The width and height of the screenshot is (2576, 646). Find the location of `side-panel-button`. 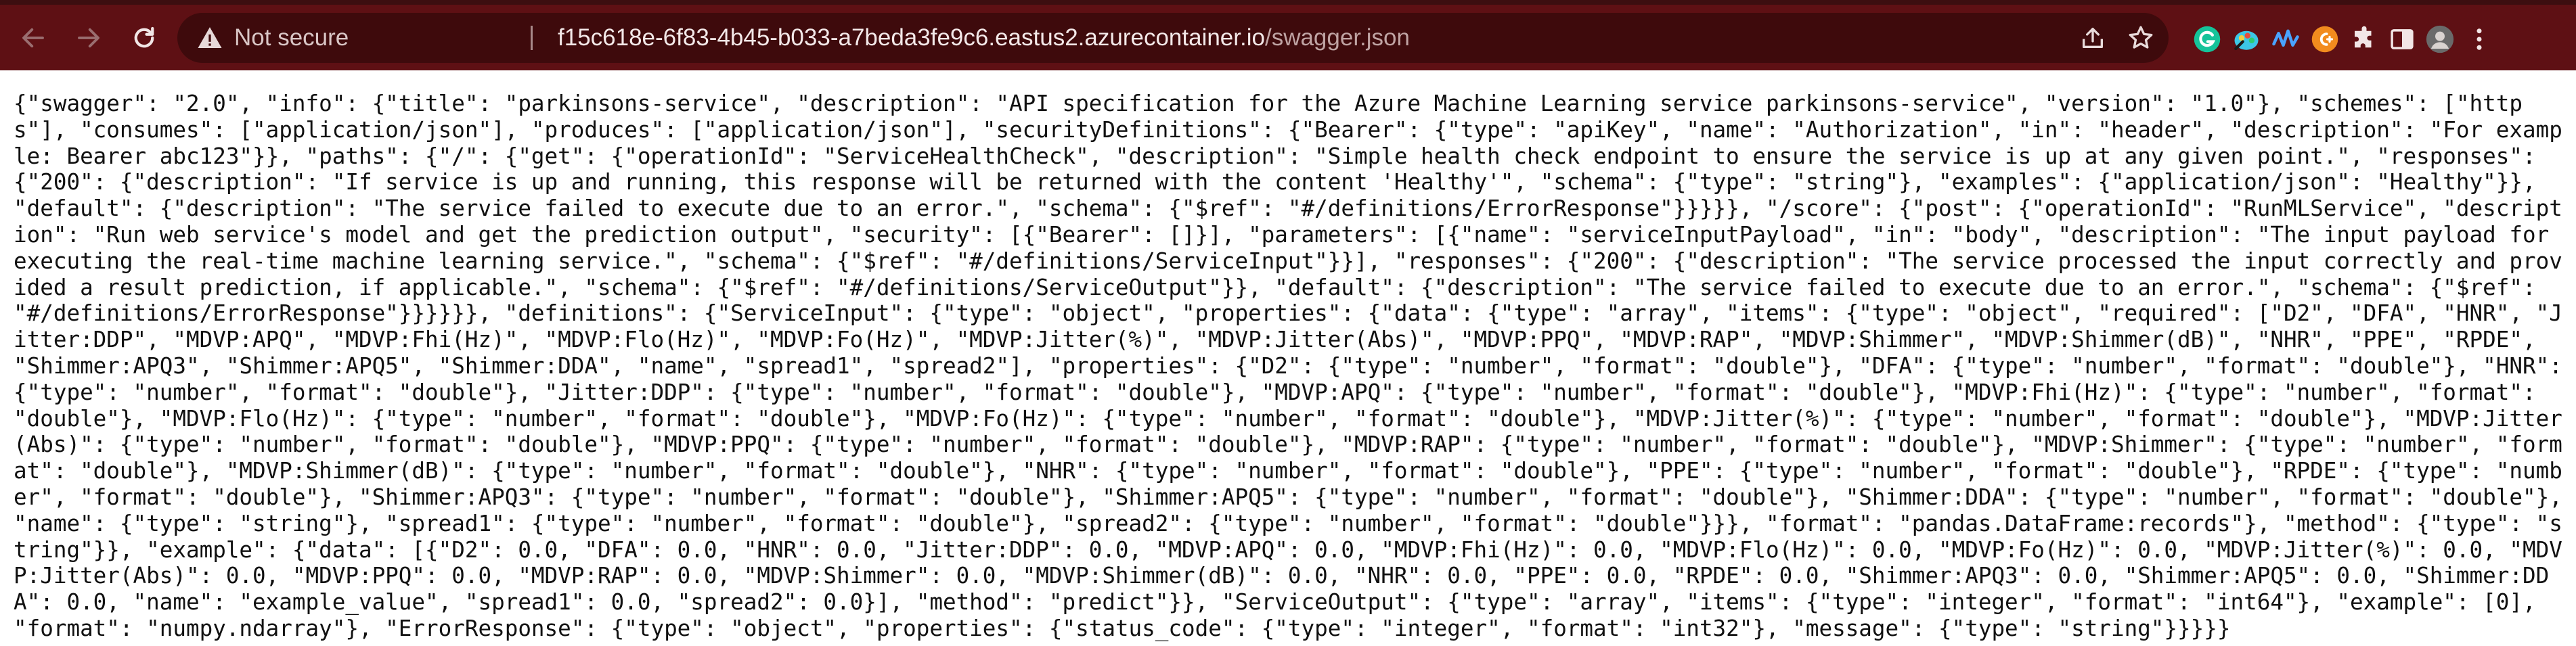

side-panel-button is located at coordinates (2402, 39).